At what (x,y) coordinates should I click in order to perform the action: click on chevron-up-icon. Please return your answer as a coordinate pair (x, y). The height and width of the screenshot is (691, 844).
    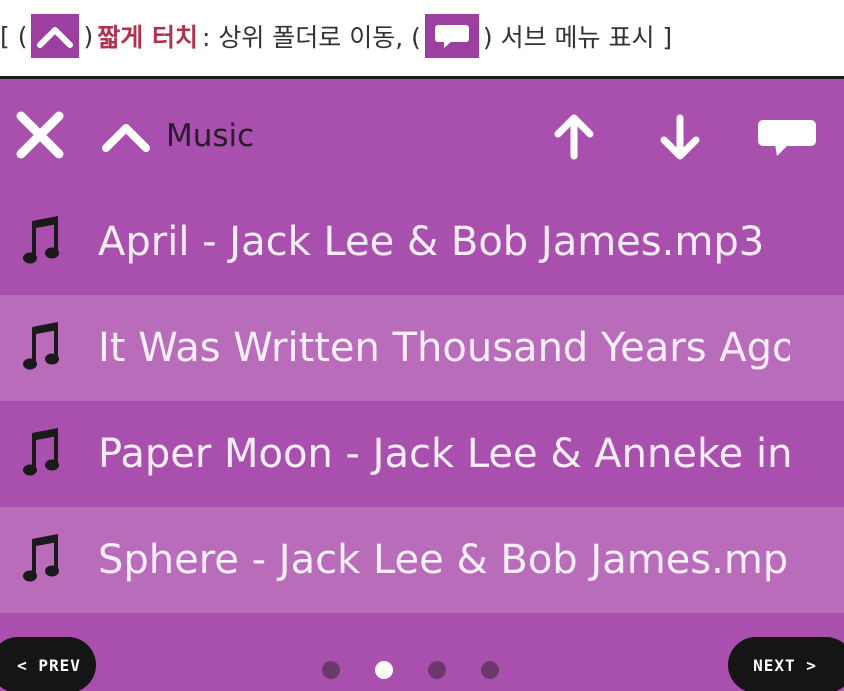
    Looking at the image, I should click on (126, 137).